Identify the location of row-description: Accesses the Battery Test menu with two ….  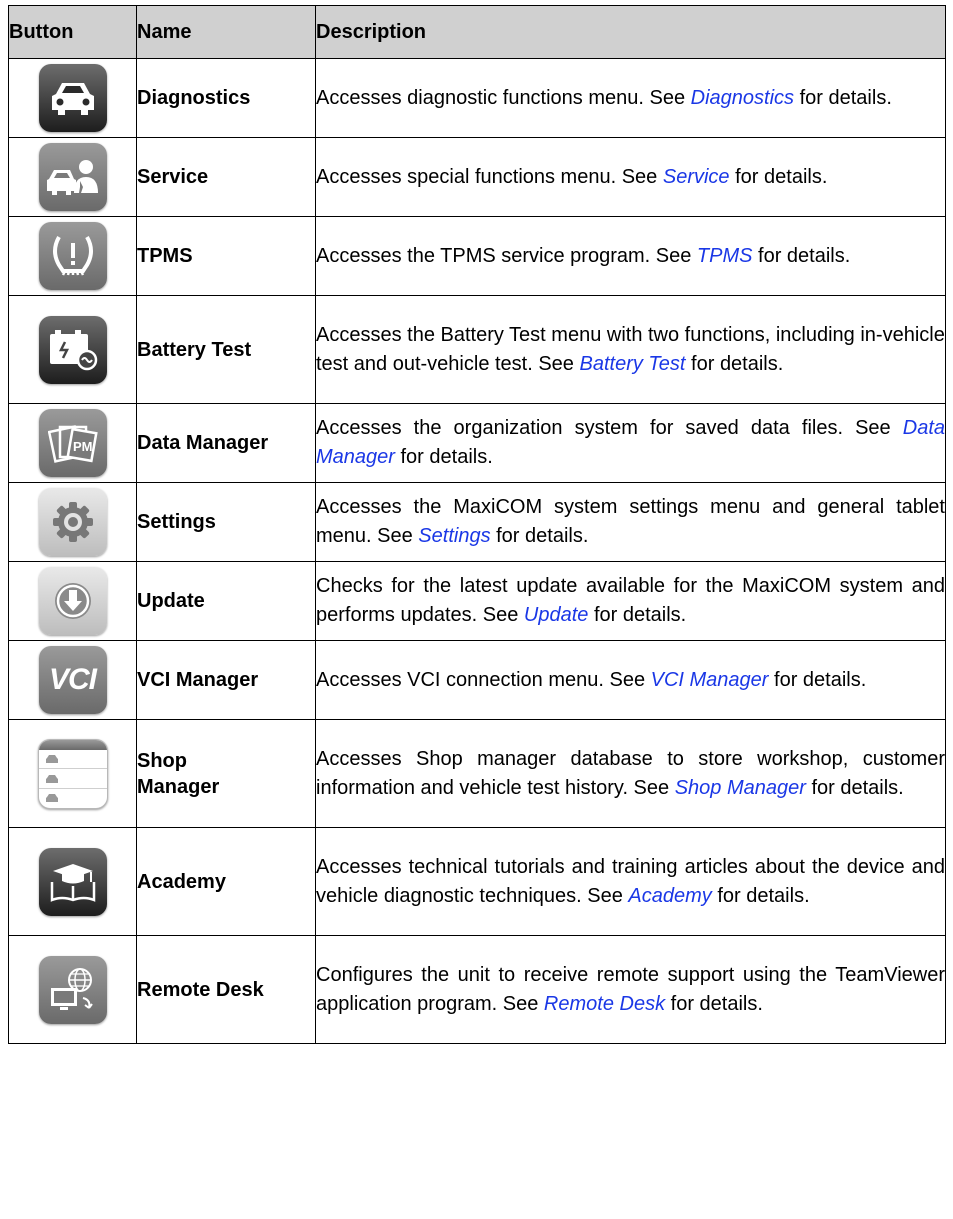
(630, 349).